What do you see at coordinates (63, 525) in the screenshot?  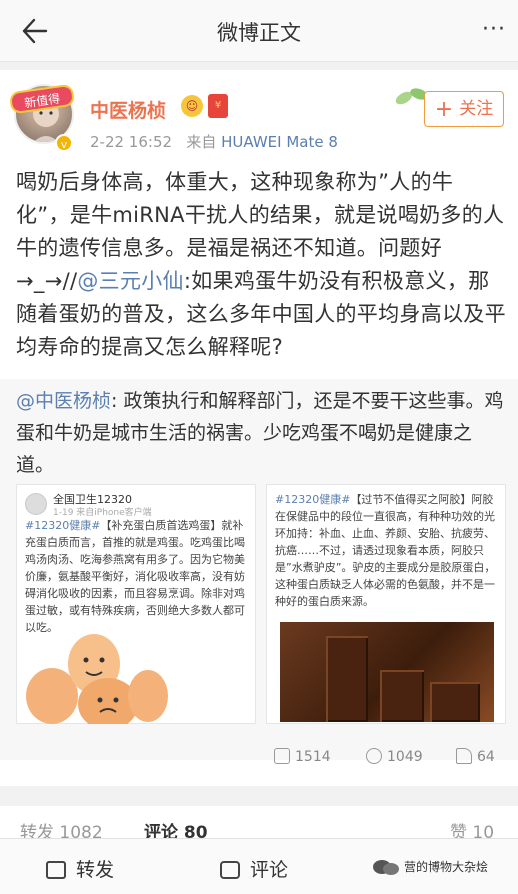 I see `image1-tag: #12320健康#` at bounding box center [63, 525].